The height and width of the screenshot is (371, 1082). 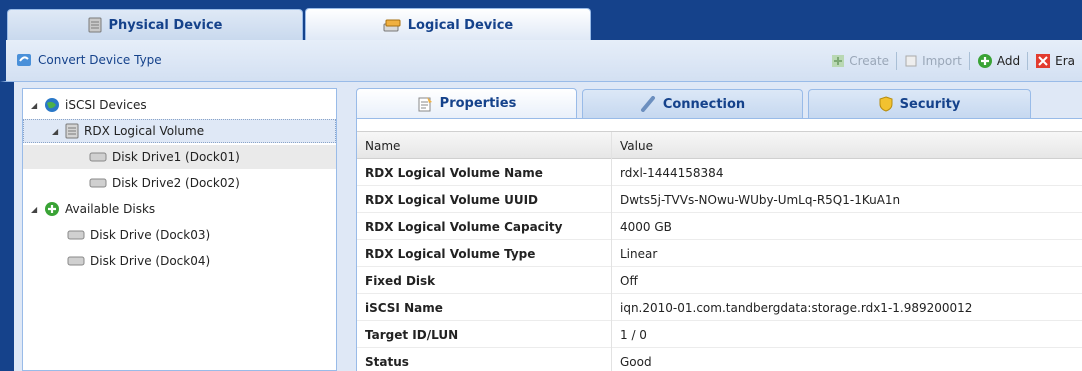 I want to click on grid-header: Name Value, so click(x=719, y=145).